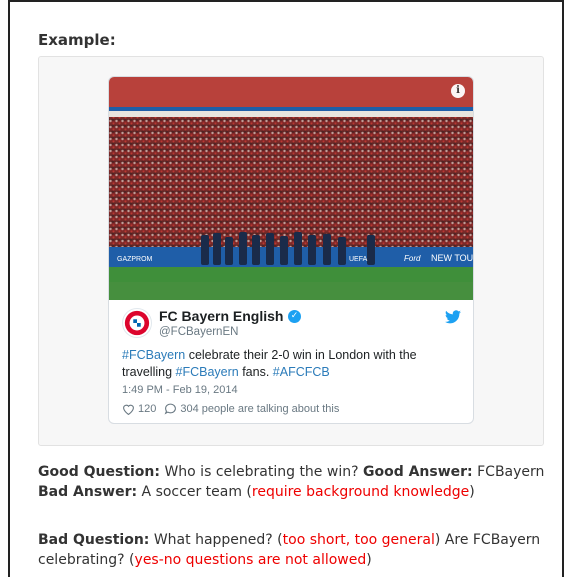 The image size is (564, 577). What do you see at coordinates (360, 492) in the screenshot?
I see `error-note: require background knowledge` at bounding box center [360, 492].